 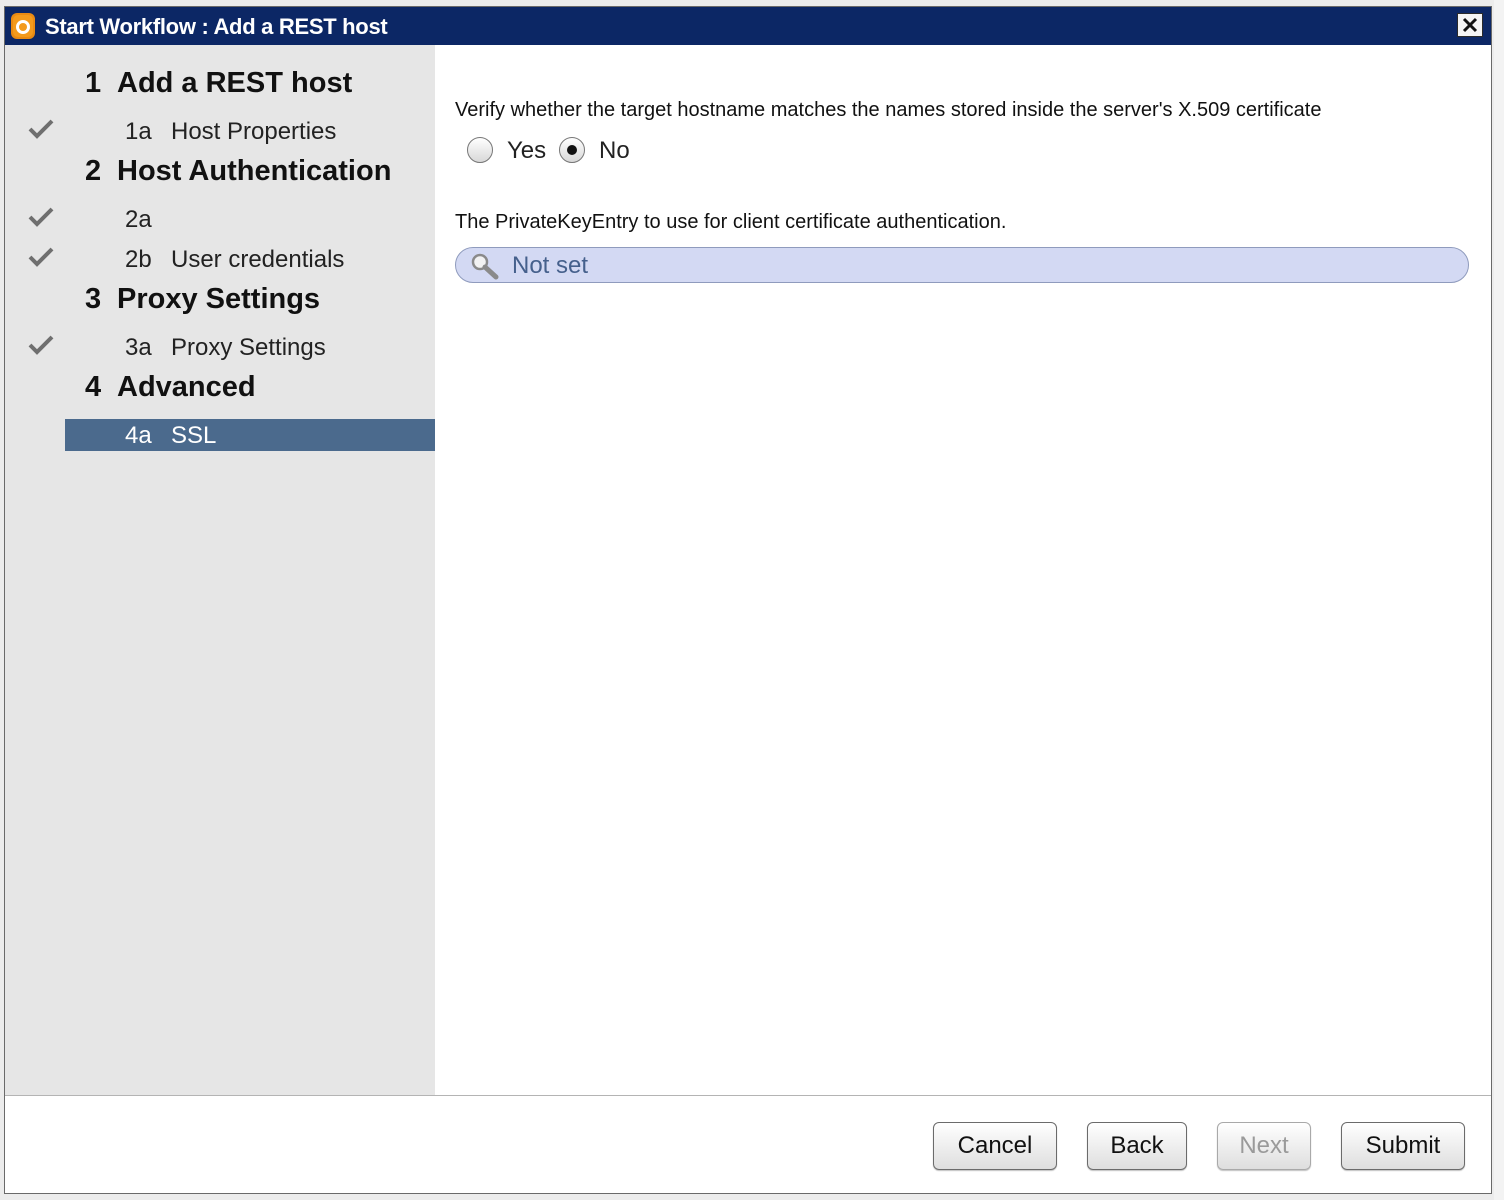 What do you see at coordinates (250, 219) in the screenshot?
I see `substep-2a: 2a` at bounding box center [250, 219].